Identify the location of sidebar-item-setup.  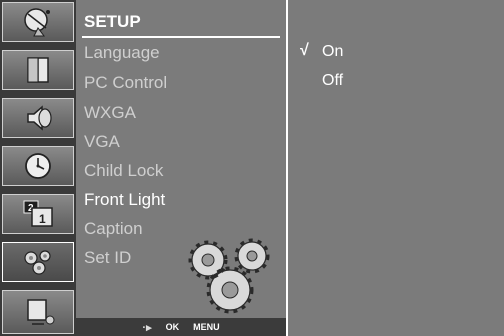
(38, 262).